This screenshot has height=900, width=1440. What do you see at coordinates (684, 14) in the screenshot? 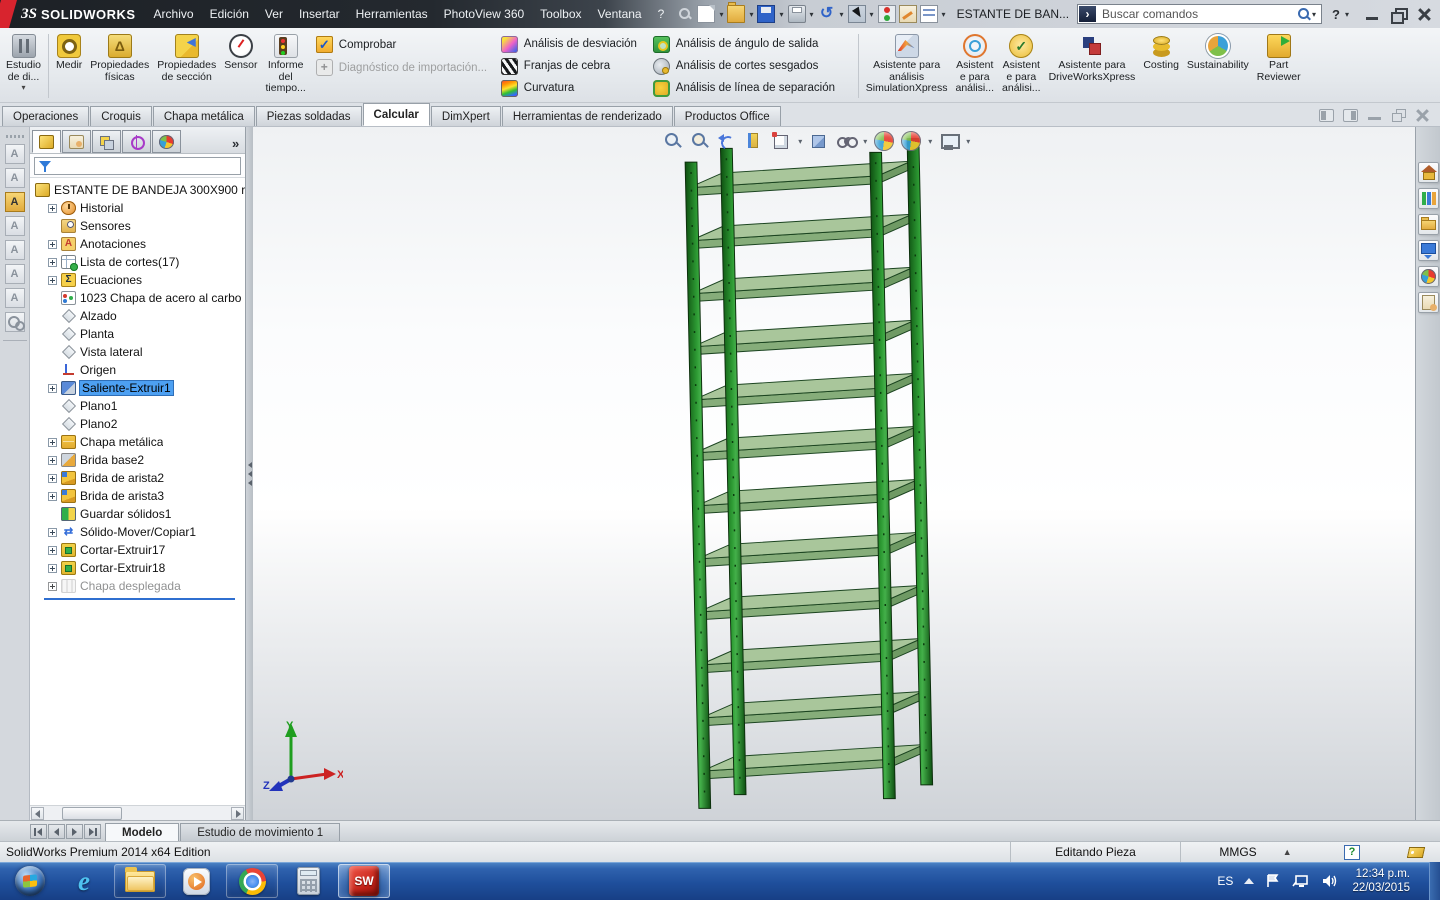
I see `menu-search-icon` at bounding box center [684, 14].